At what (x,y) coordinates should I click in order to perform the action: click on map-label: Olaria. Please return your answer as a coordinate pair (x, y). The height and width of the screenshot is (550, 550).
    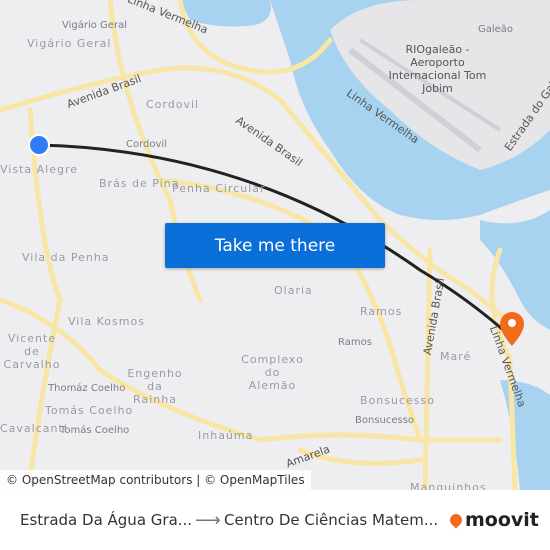
    Looking at the image, I should click on (293, 290).